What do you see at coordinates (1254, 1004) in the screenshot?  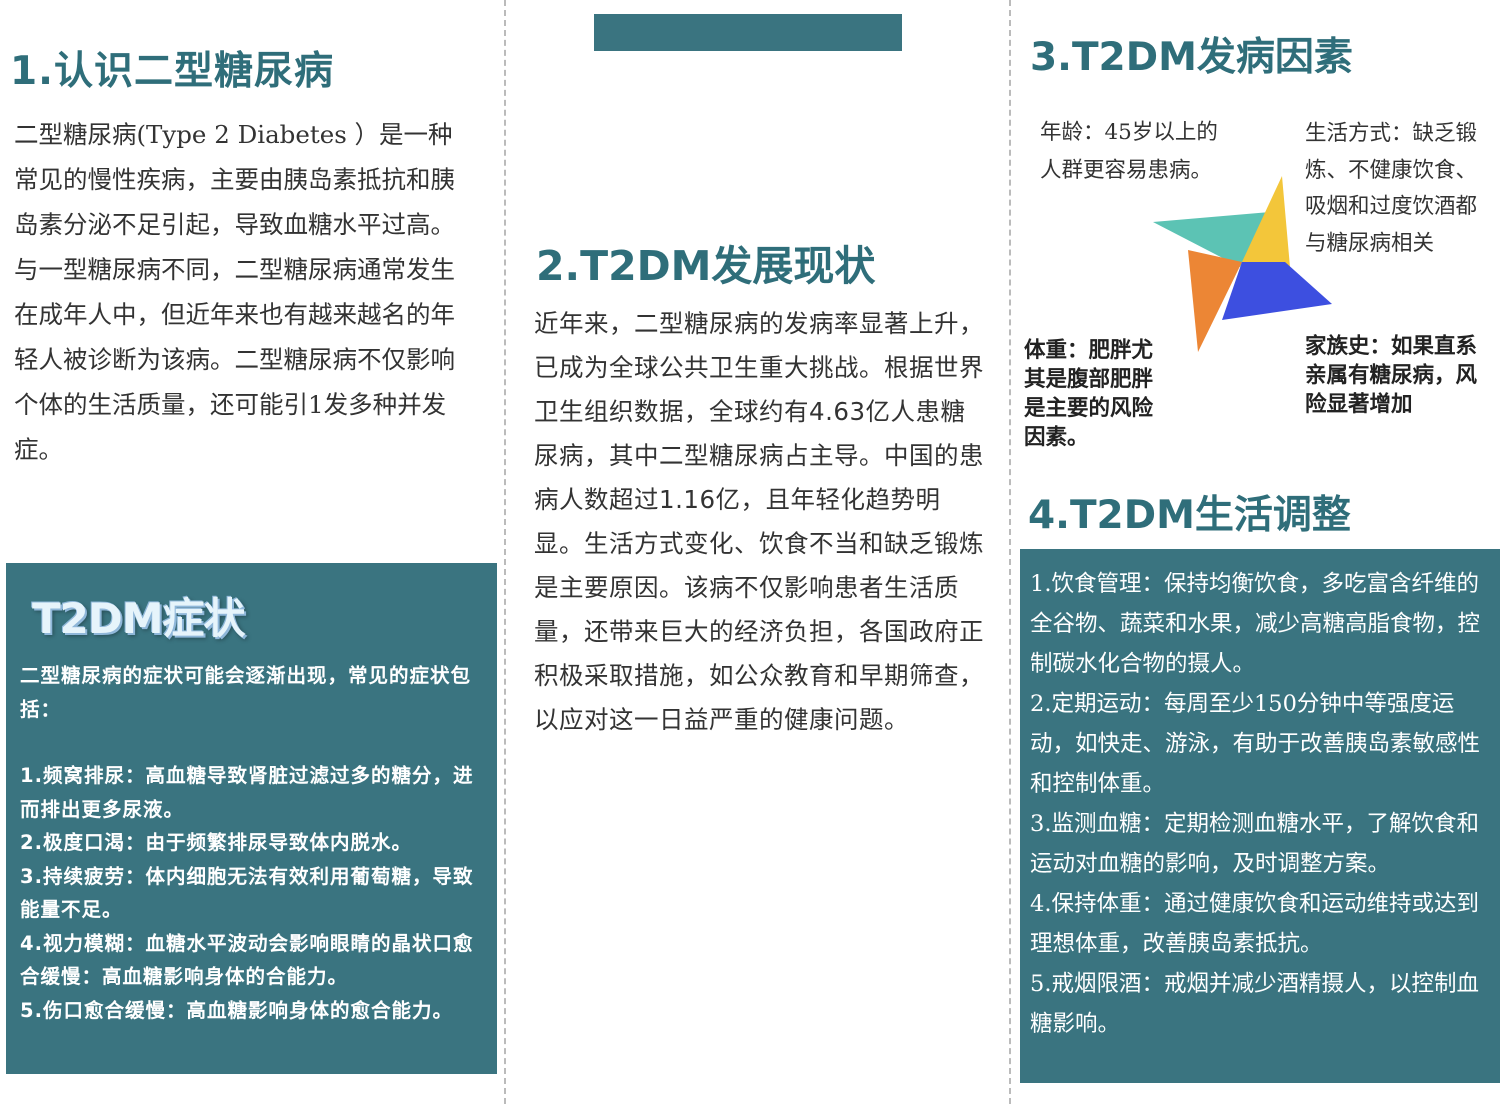 I see `lifestyle-item-5: 5.戒烟限酒：戒烟并减少酒精摄人，以控制血糖影响。` at bounding box center [1254, 1004].